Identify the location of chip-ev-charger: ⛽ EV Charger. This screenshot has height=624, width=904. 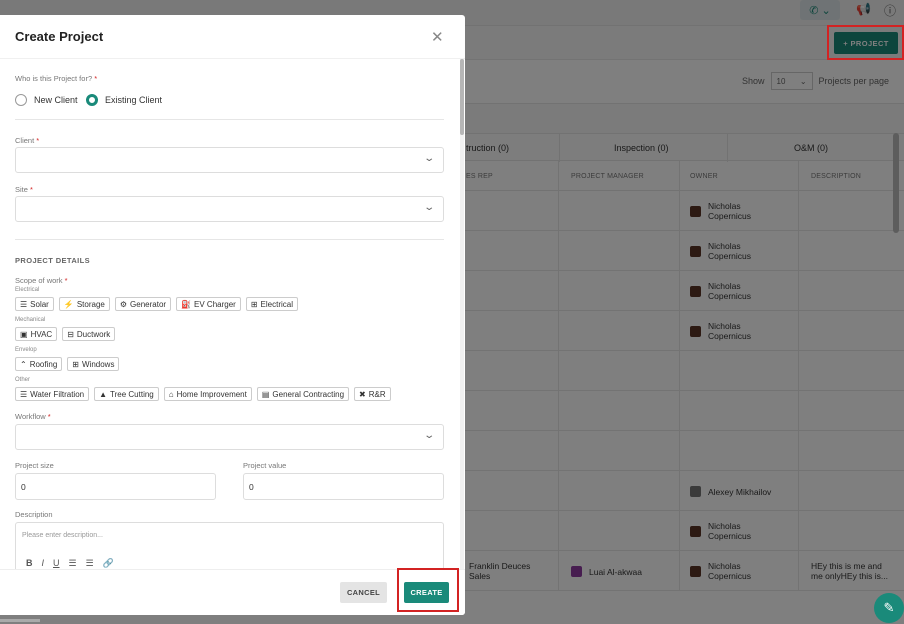
(208, 304).